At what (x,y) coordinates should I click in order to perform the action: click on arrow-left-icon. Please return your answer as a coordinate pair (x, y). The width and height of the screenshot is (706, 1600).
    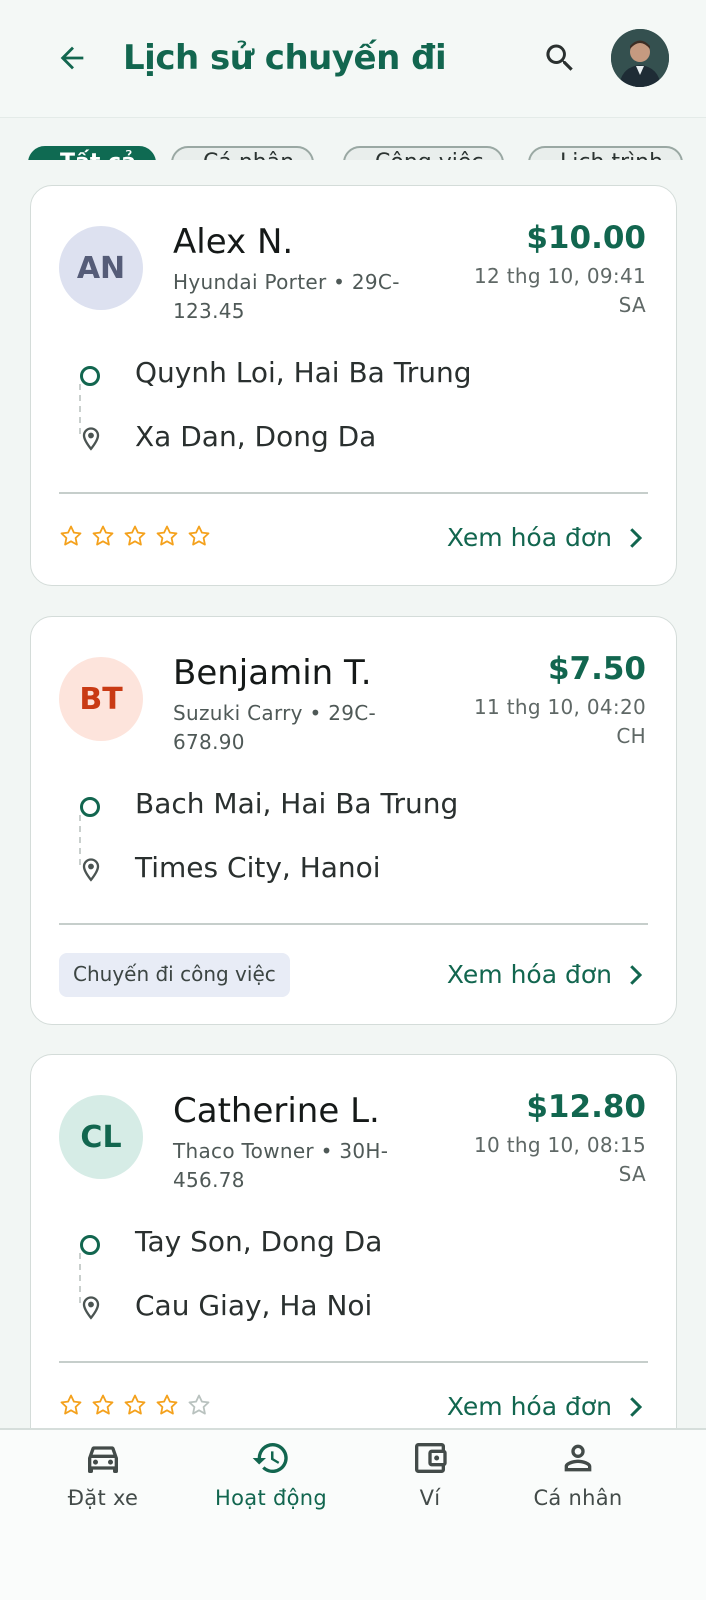
    Looking at the image, I should click on (72, 58).